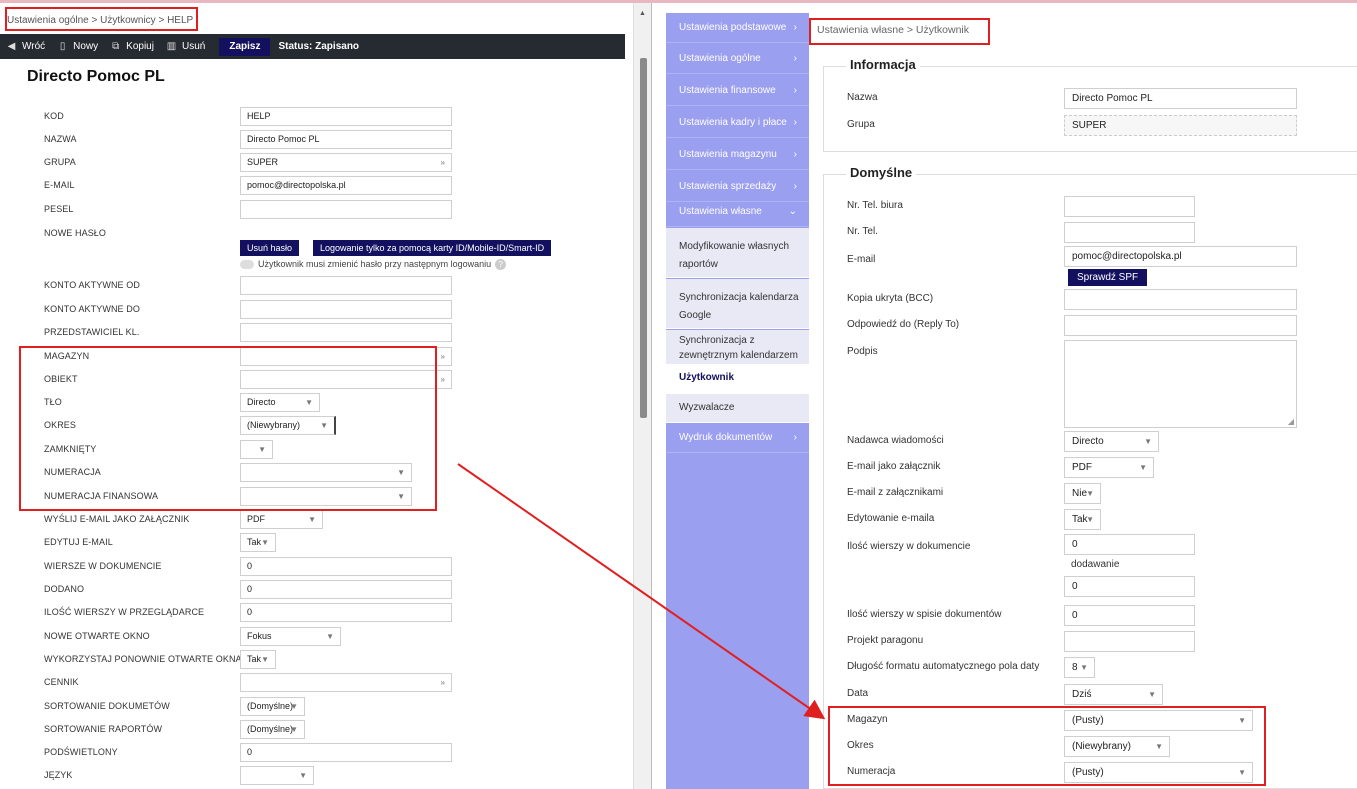 Image resolution: width=1357 pixels, height=789 pixels. Describe the element at coordinates (272, 729) in the screenshot. I see `report-sort-select: (Domyślne) ▼` at that location.